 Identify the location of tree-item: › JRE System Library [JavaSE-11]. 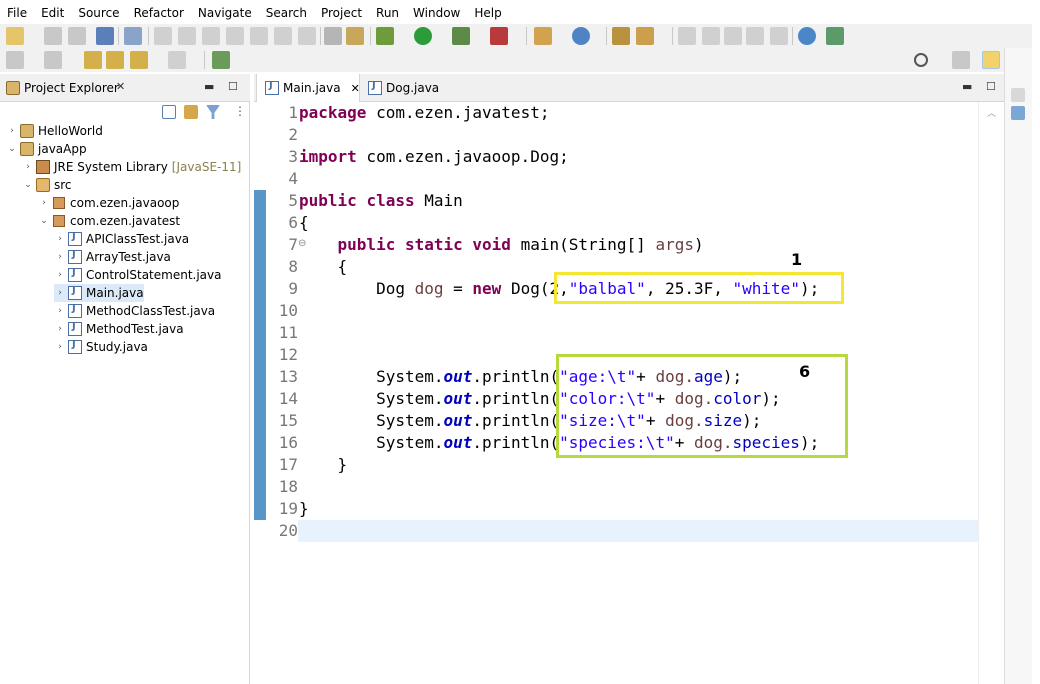
(131, 167).